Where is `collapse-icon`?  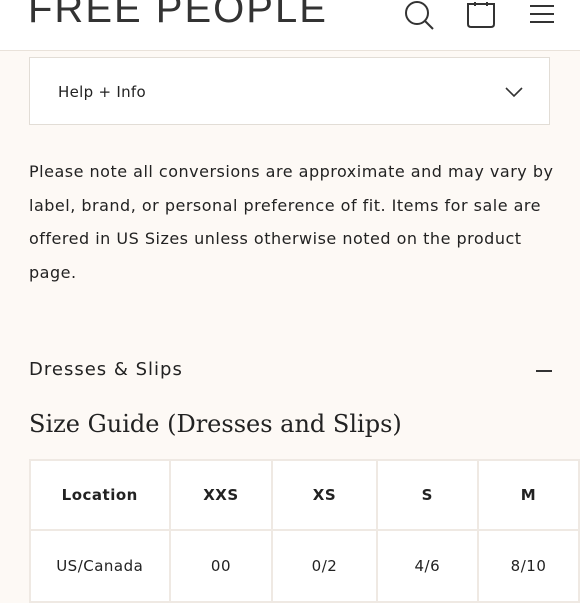 collapse-icon is located at coordinates (544, 371).